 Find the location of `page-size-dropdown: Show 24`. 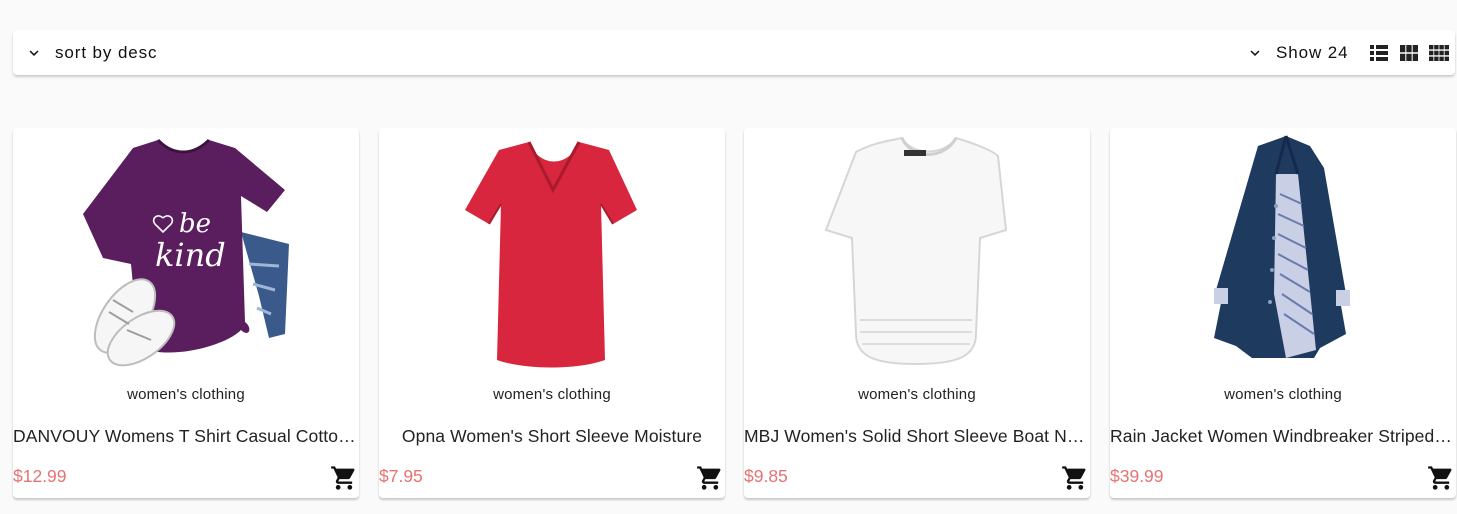

page-size-dropdown: Show 24 is located at coordinates (1297, 52).